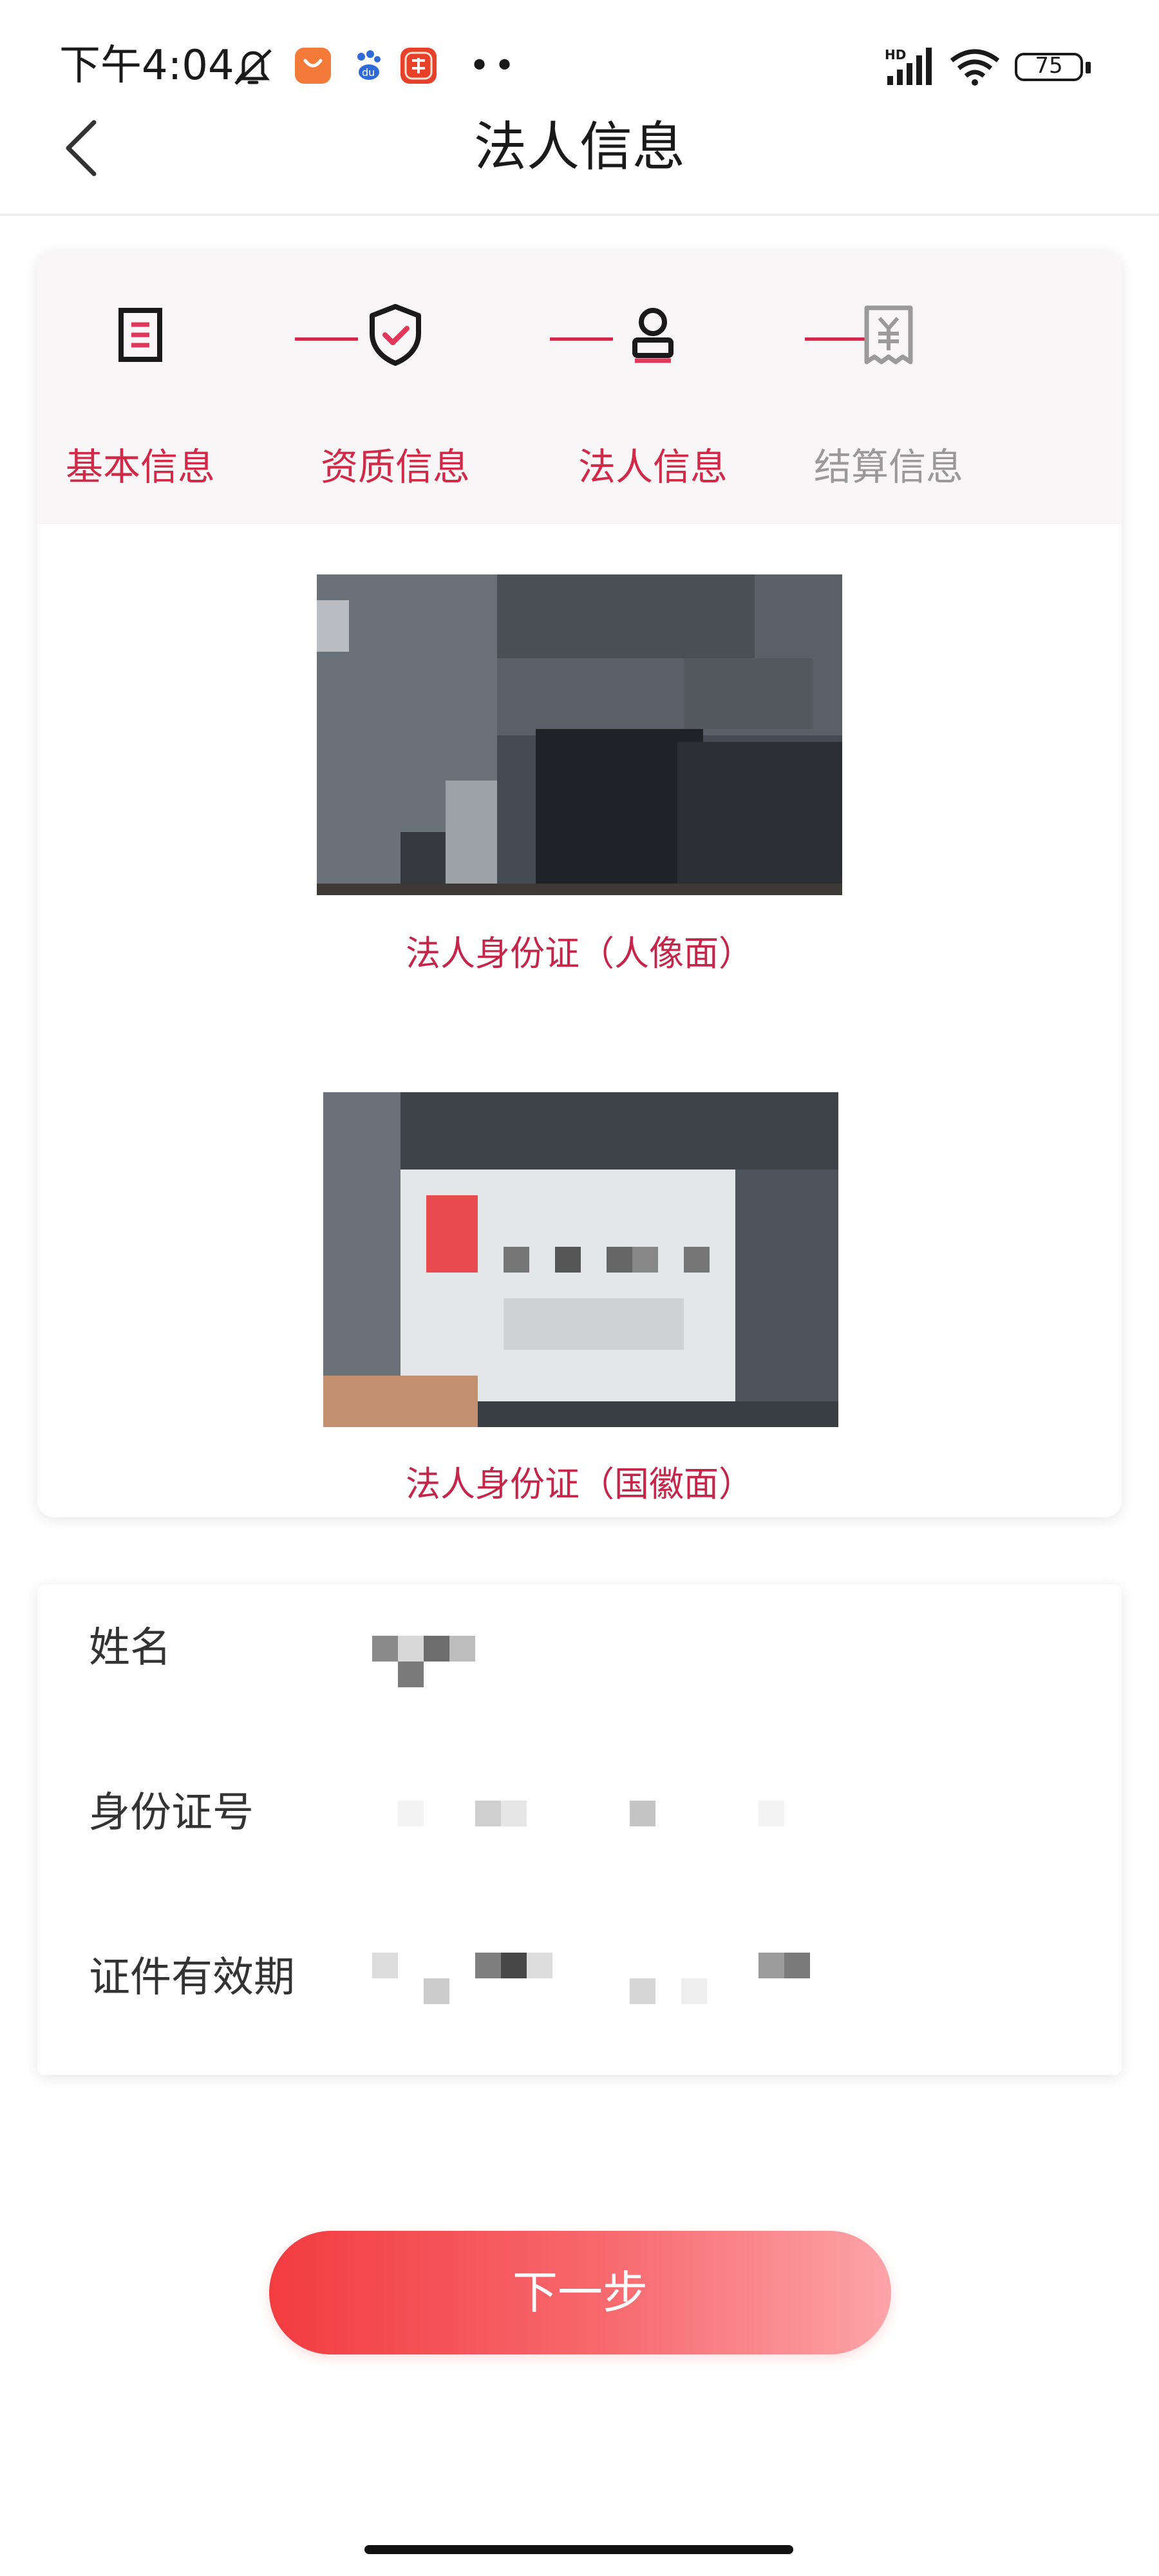 The width and height of the screenshot is (1159, 2576). Describe the element at coordinates (694, 1649) in the screenshot. I see `name-value-redacted` at that location.